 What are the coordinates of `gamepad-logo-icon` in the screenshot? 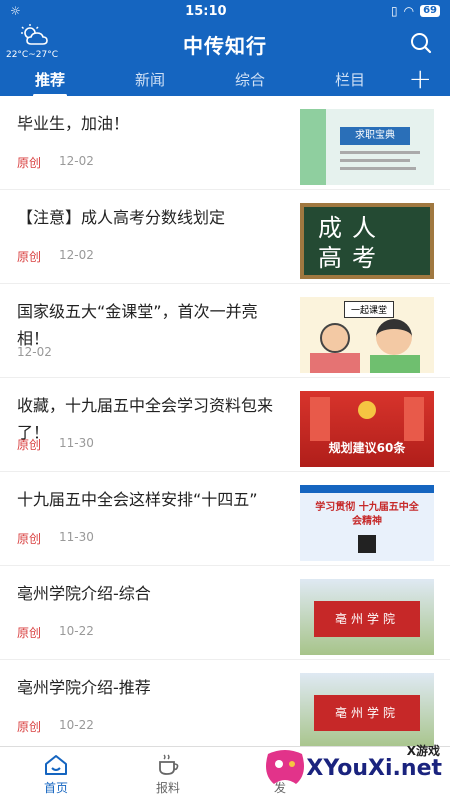 It's located at (285, 767).